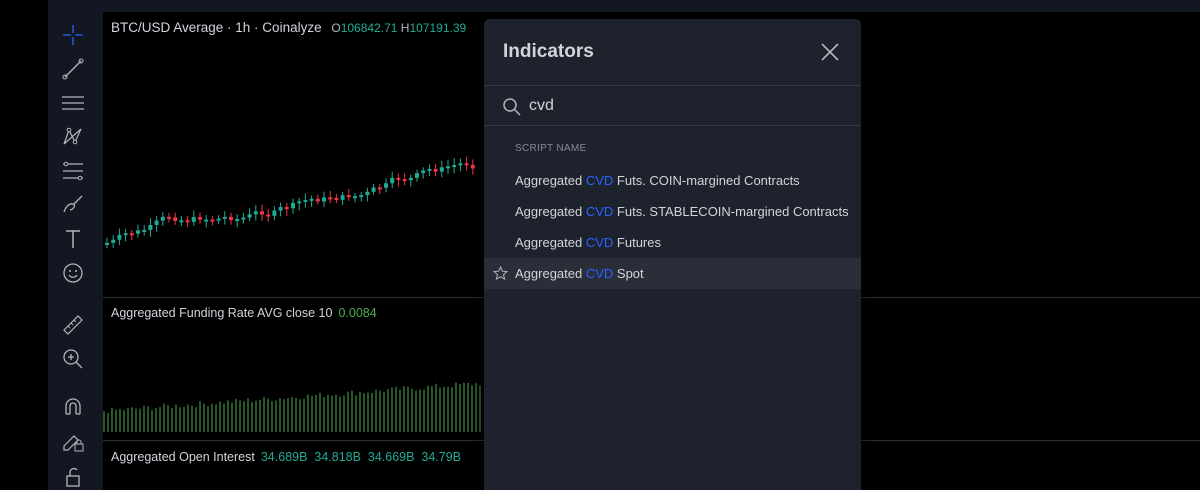 This screenshot has width=1200, height=490. What do you see at coordinates (73, 239) in the screenshot?
I see `text-icon` at bounding box center [73, 239].